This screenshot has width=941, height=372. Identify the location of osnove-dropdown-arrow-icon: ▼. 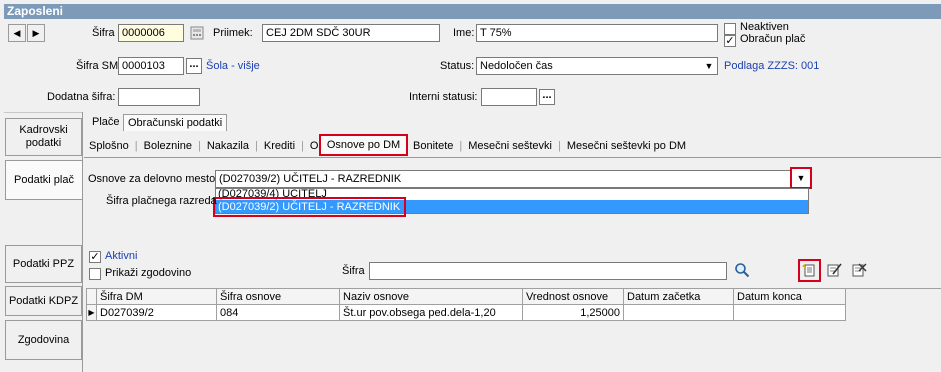
(801, 178).